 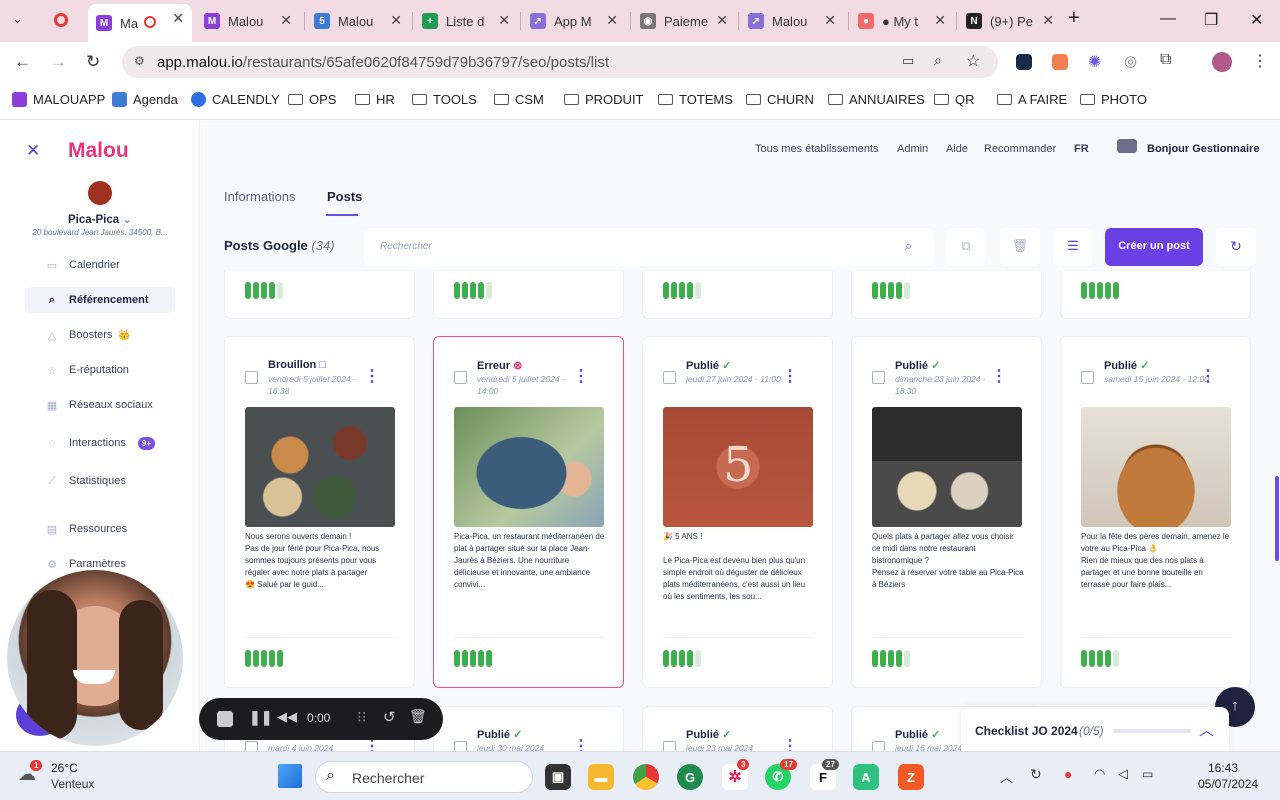 I want to click on app-a-icon: A, so click(x=866, y=777).